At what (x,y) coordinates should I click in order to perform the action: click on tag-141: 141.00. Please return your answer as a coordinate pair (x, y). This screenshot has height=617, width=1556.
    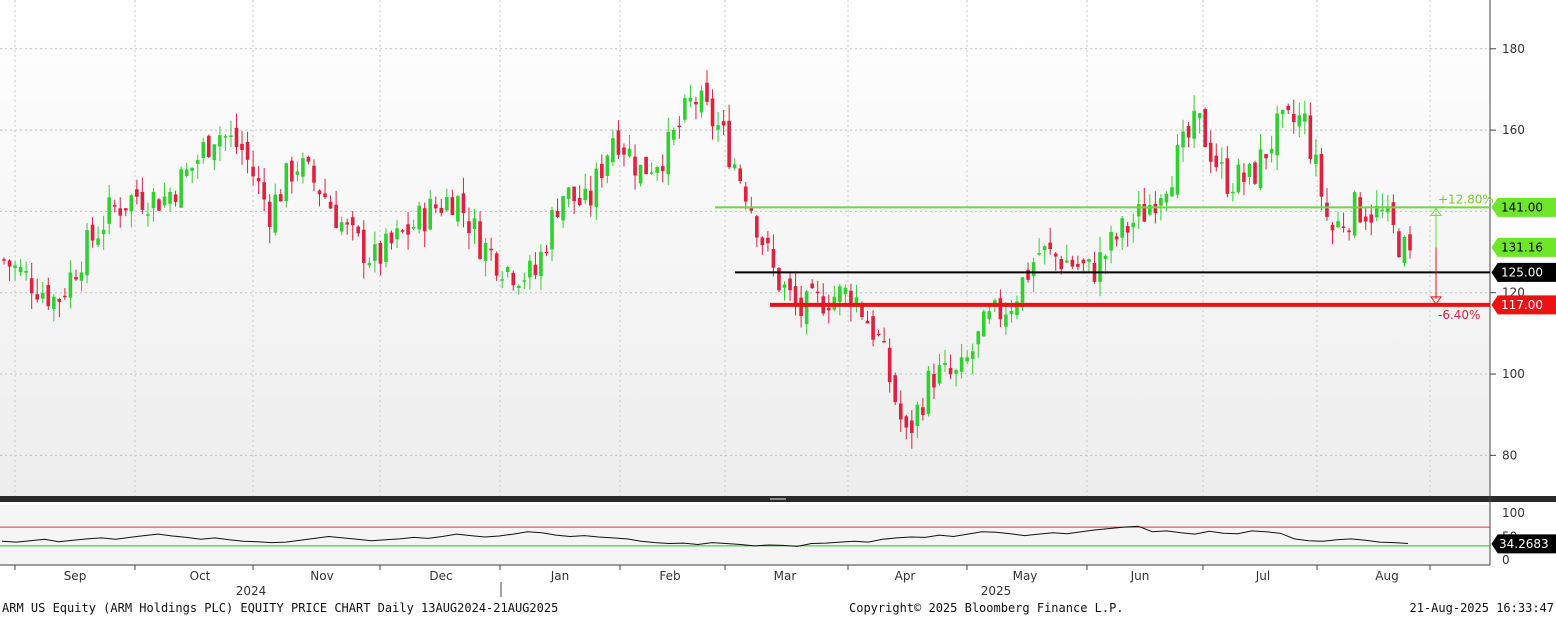
    Looking at the image, I should click on (1522, 207).